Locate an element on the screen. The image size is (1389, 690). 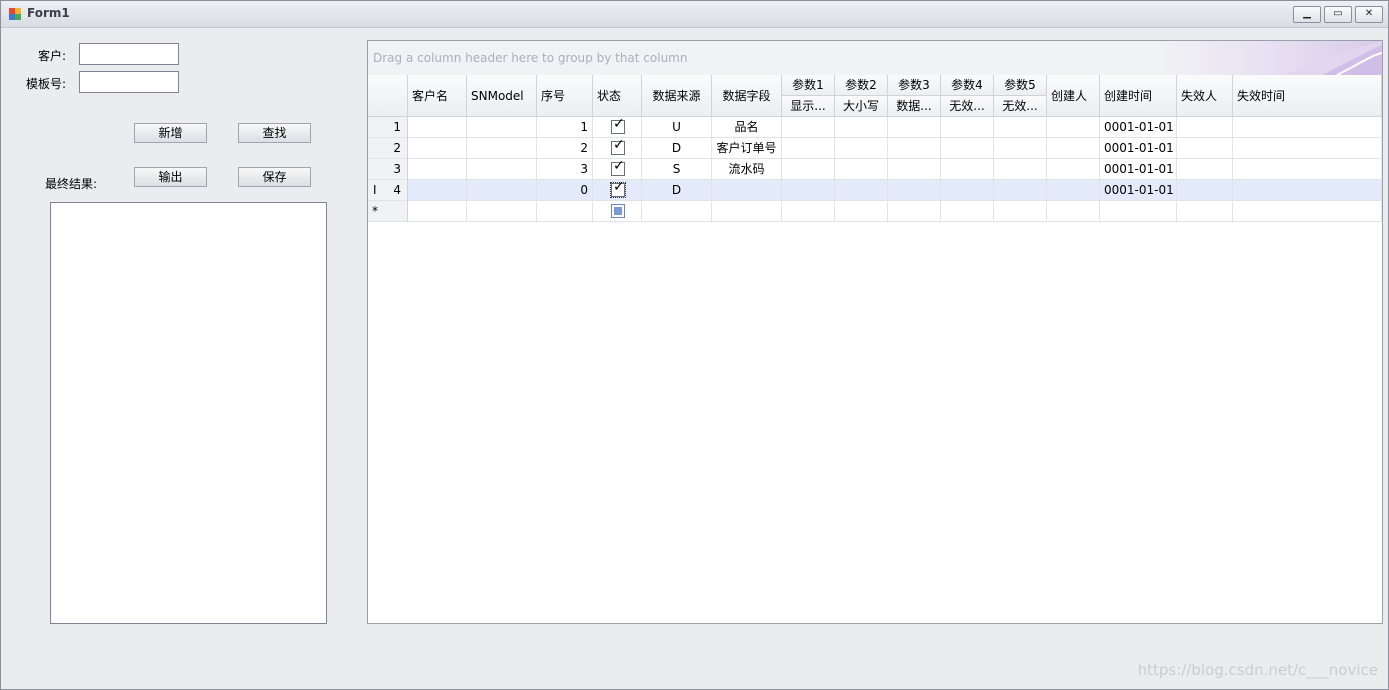
col-header-param2: 参数2 is located at coordinates (861, 85).